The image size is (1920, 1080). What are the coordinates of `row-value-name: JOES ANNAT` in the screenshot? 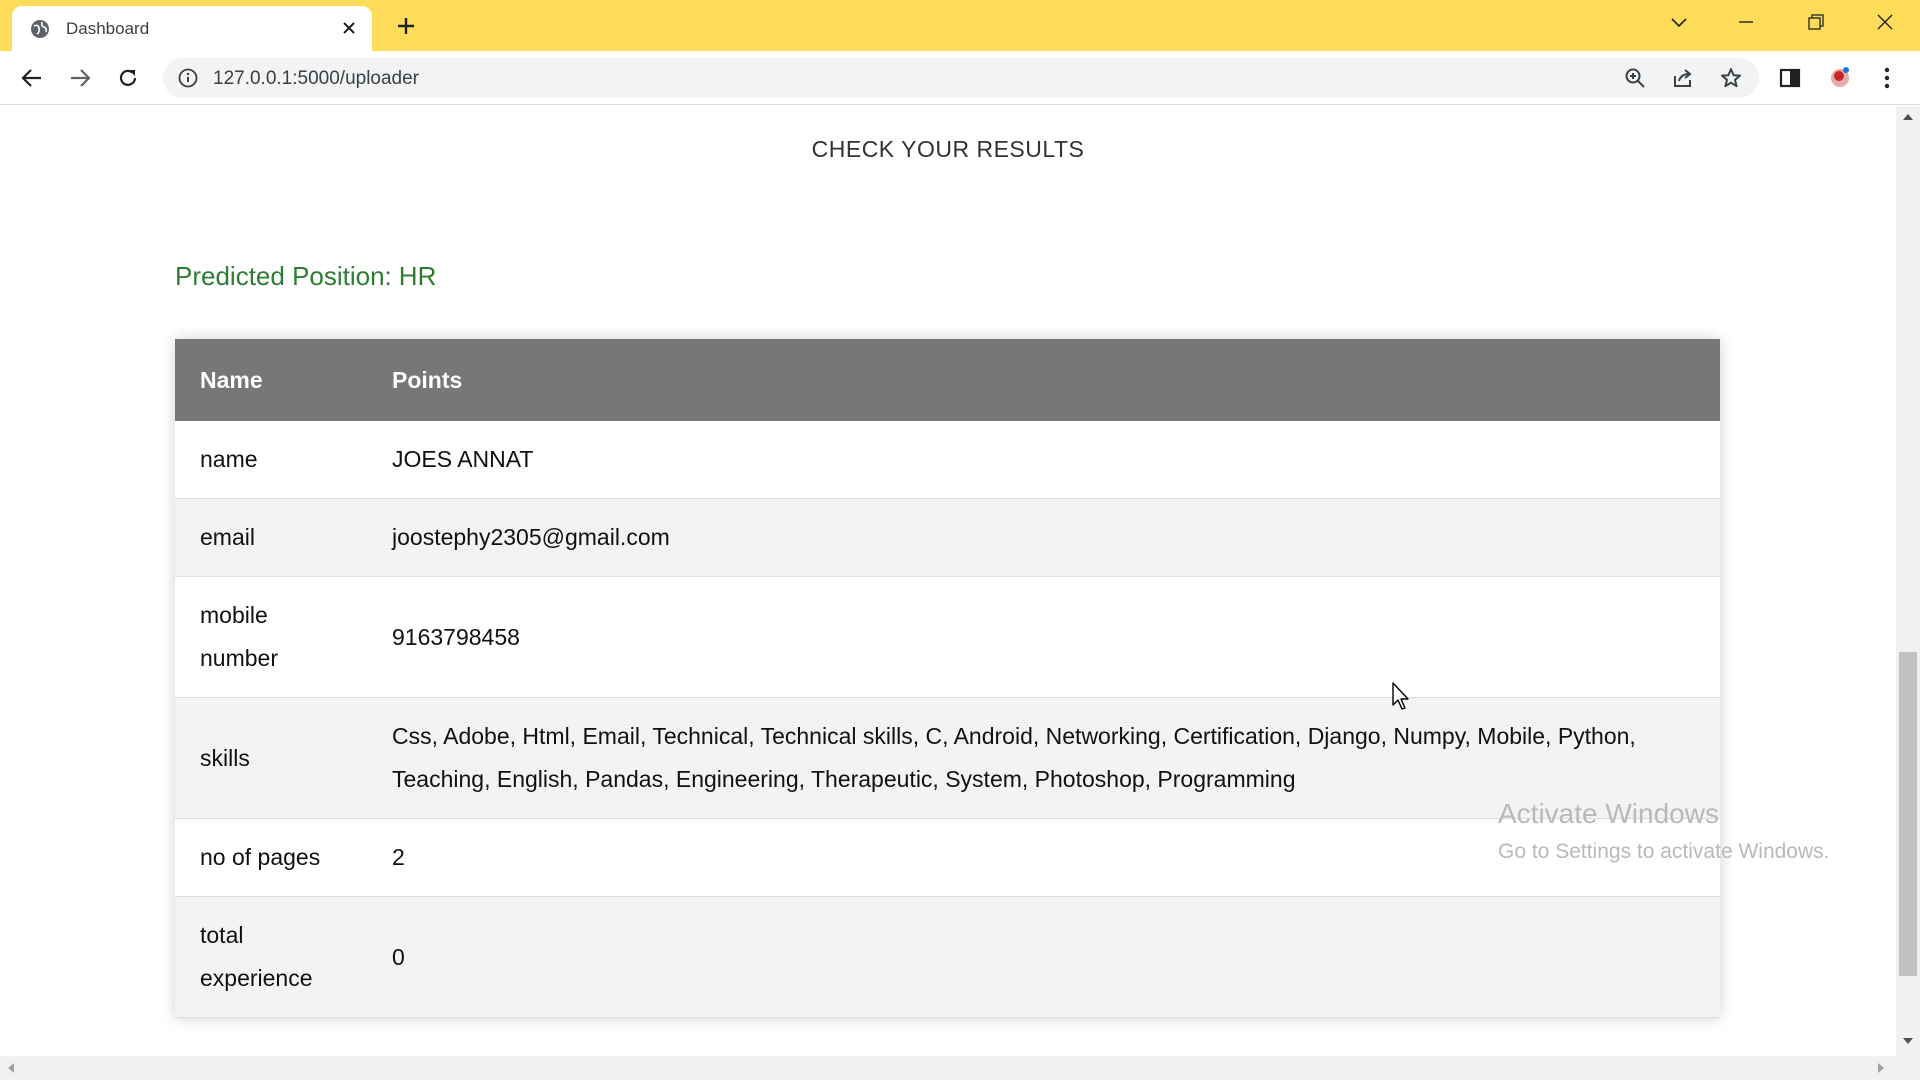 It's located at (1043, 460).